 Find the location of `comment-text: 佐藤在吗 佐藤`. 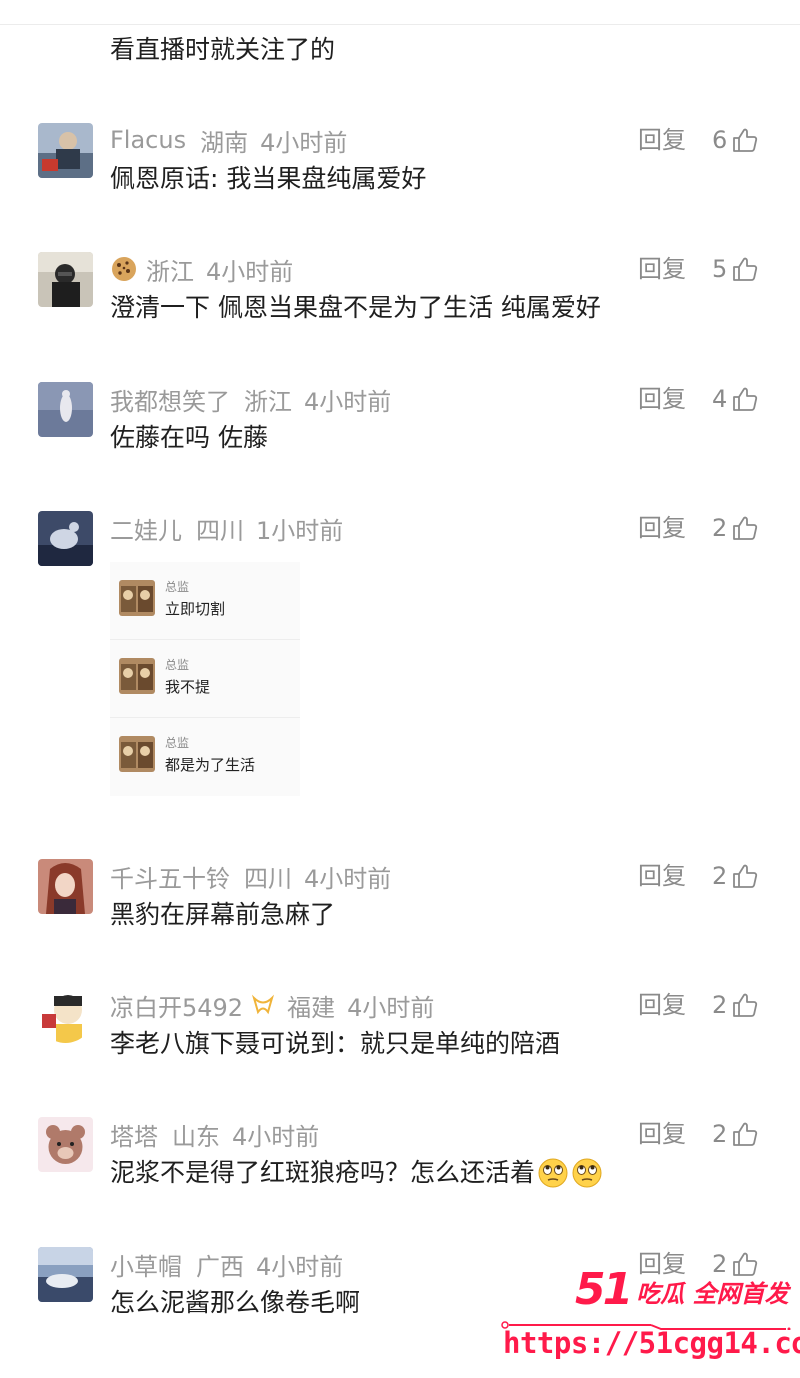

comment-text: 佐藤在吗 佐藤 is located at coordinates (189, 437).